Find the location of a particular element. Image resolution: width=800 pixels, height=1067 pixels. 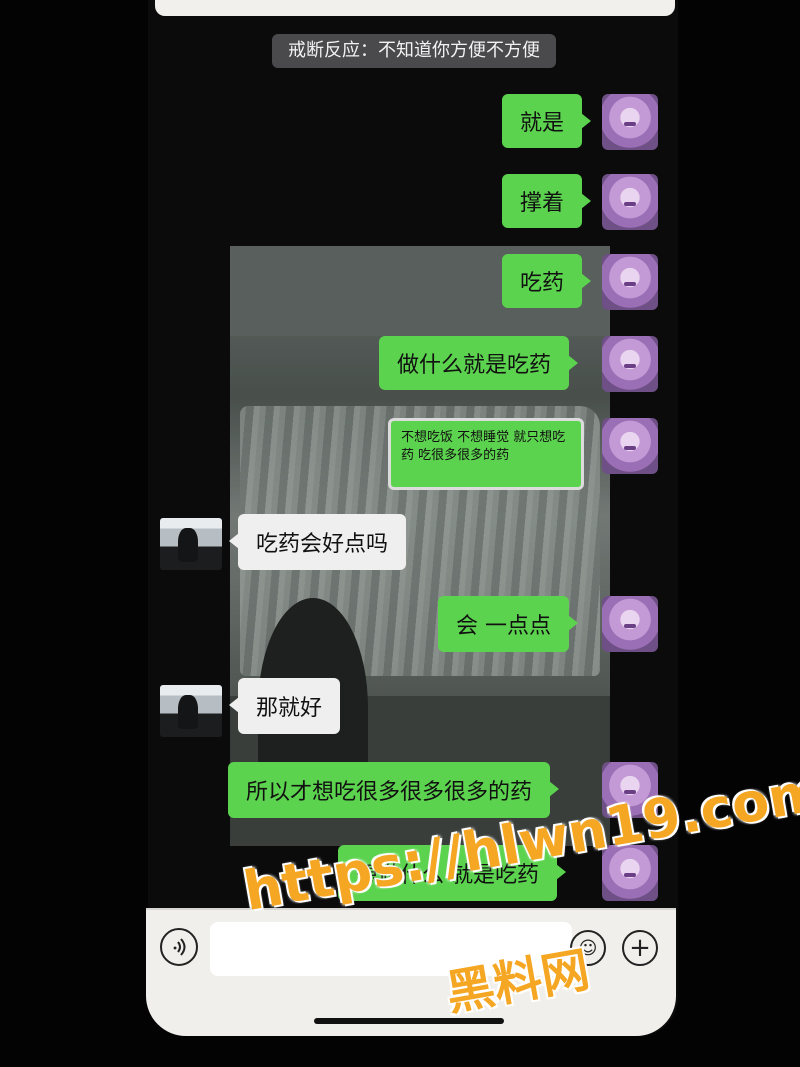

input-bar: ☺ + is located at coordinates (411, 972).